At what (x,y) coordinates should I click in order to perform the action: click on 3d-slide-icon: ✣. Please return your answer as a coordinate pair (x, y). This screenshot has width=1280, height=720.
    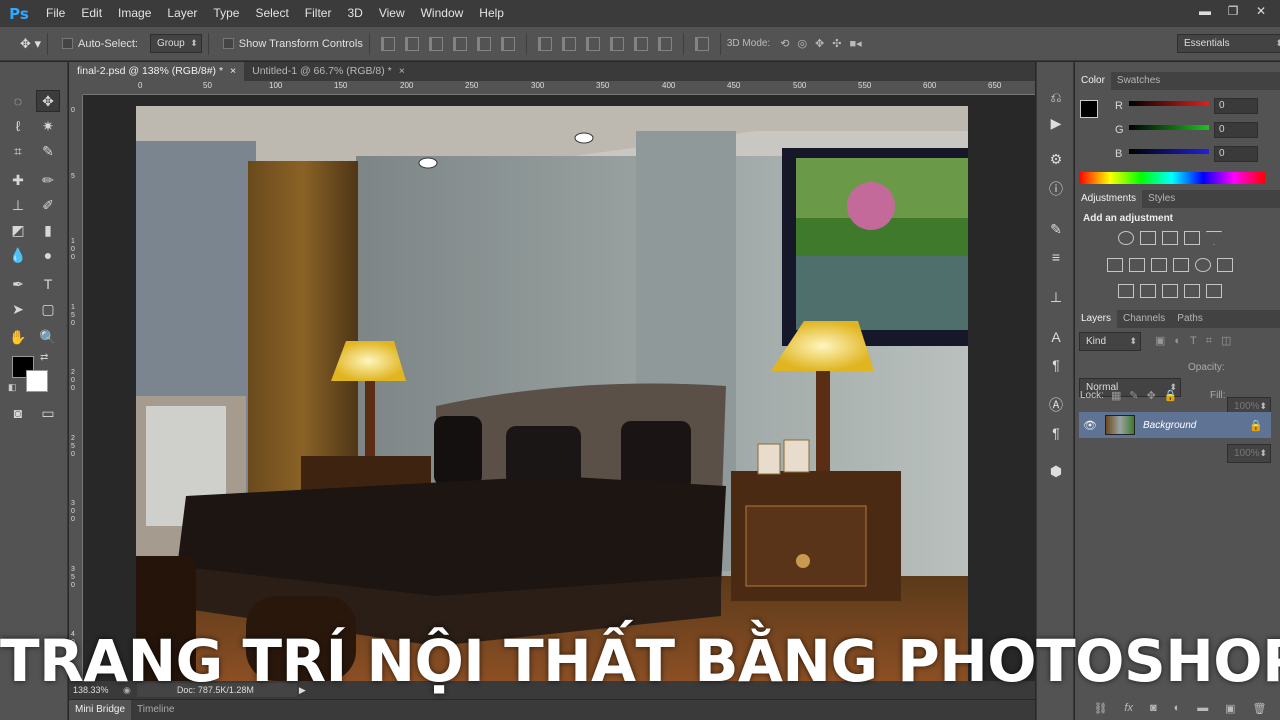
    Looking at the image, I should click on (836, 43).